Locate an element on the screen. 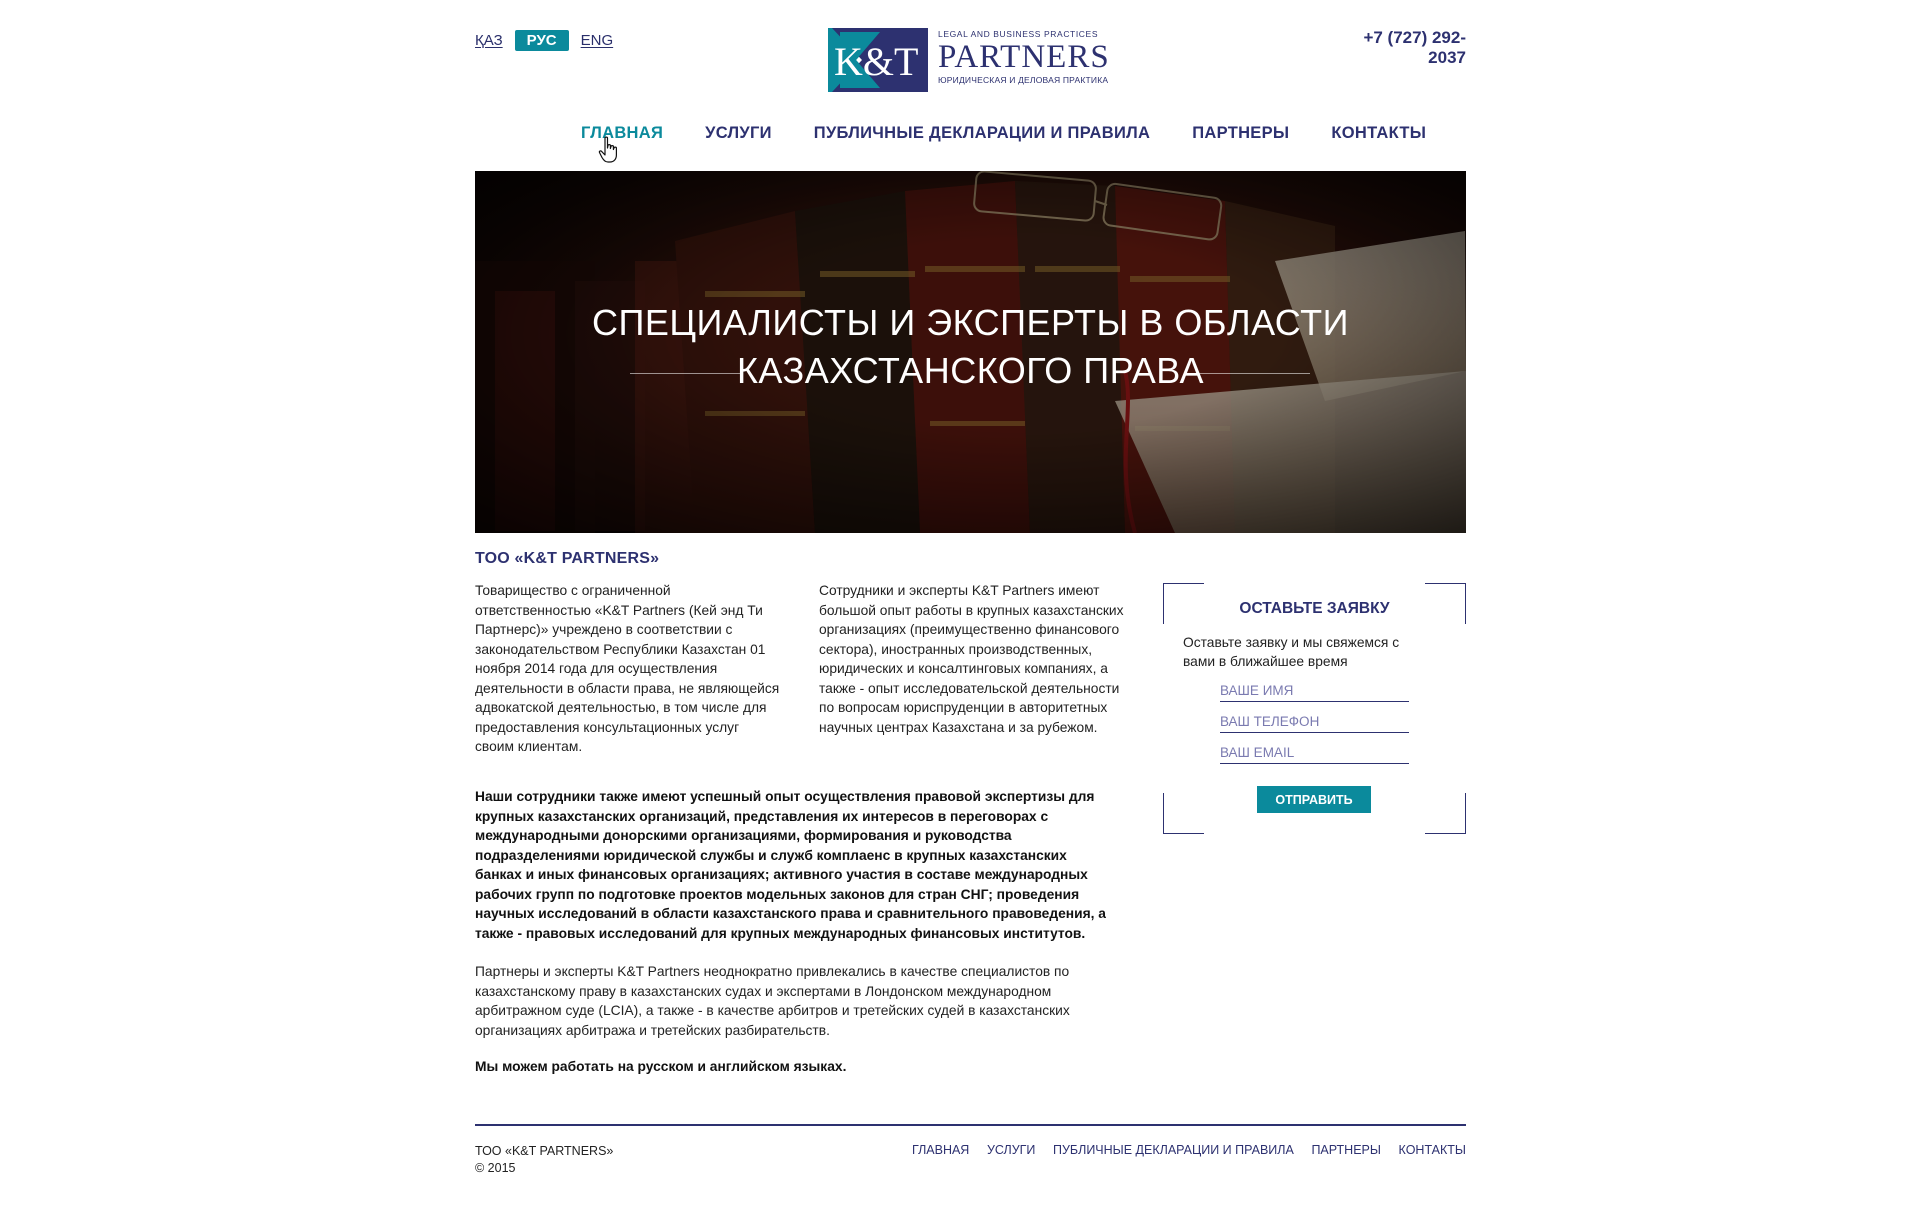 Image resolution: width=1920 pixels, height=1208 pixels. nav-item-services: УСЛУГИ is located at coordinates (738, 133).